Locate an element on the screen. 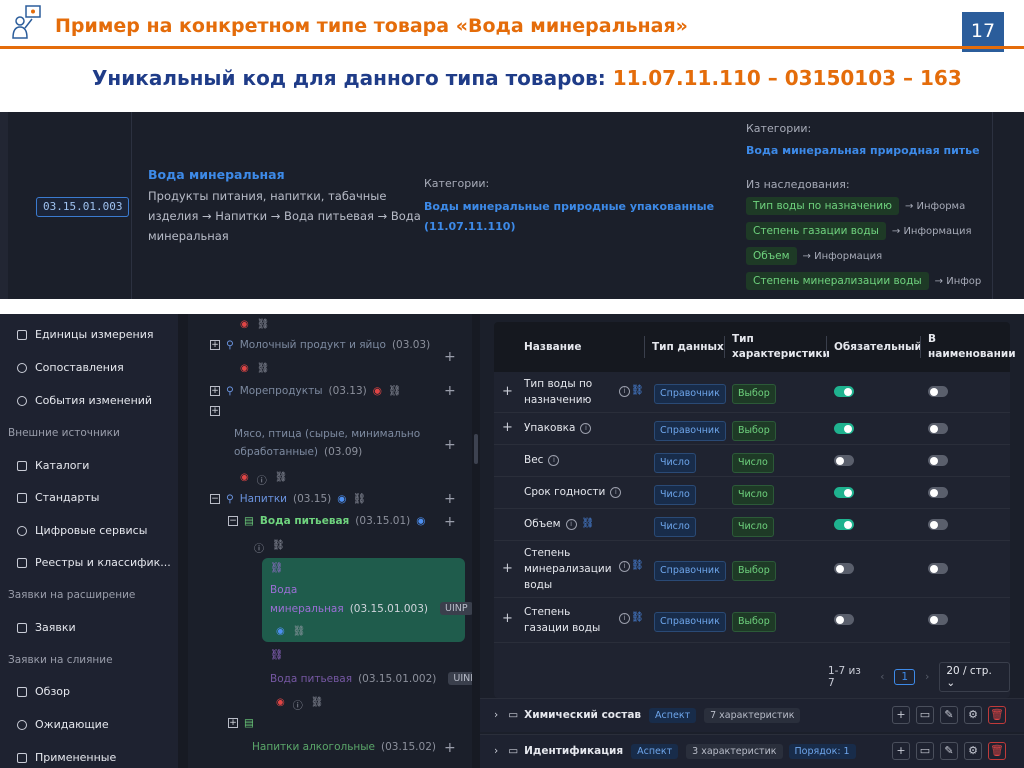  page-size-select: 20 / стр. ⌄ is located at coordinates (974, 677).